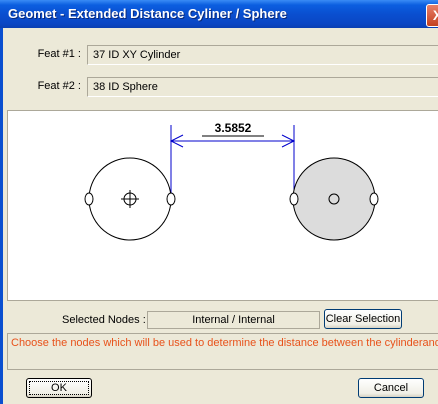 The width and height of the screenshot is (438, 404). I want to click on ok-button: OK, so click(59, 388).